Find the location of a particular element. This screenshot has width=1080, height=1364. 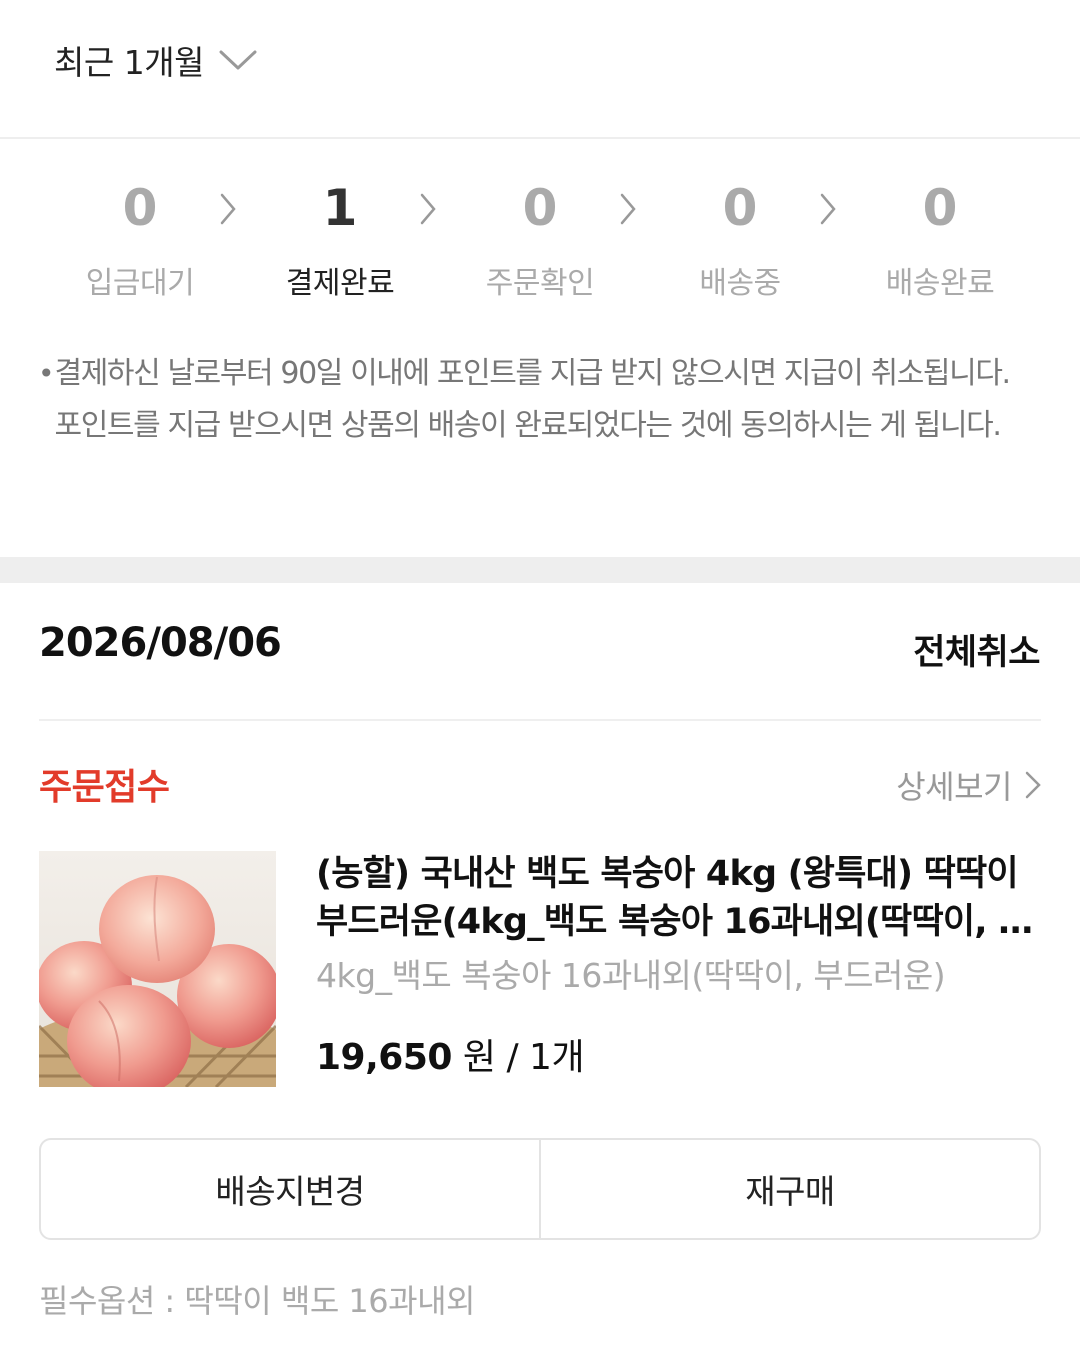

product-image is located at coordinates (157, 969).